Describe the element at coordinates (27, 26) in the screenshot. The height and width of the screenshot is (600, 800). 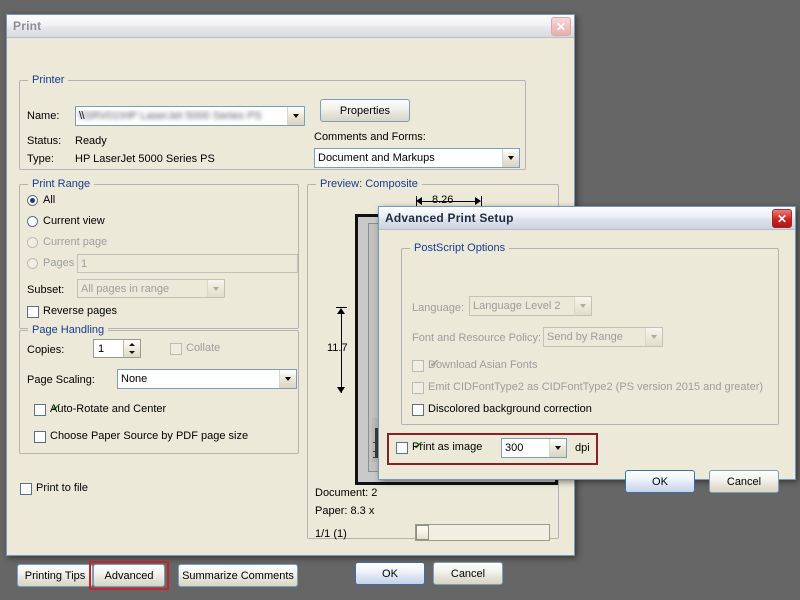
I see `print-dialog-title: Print` at that location.